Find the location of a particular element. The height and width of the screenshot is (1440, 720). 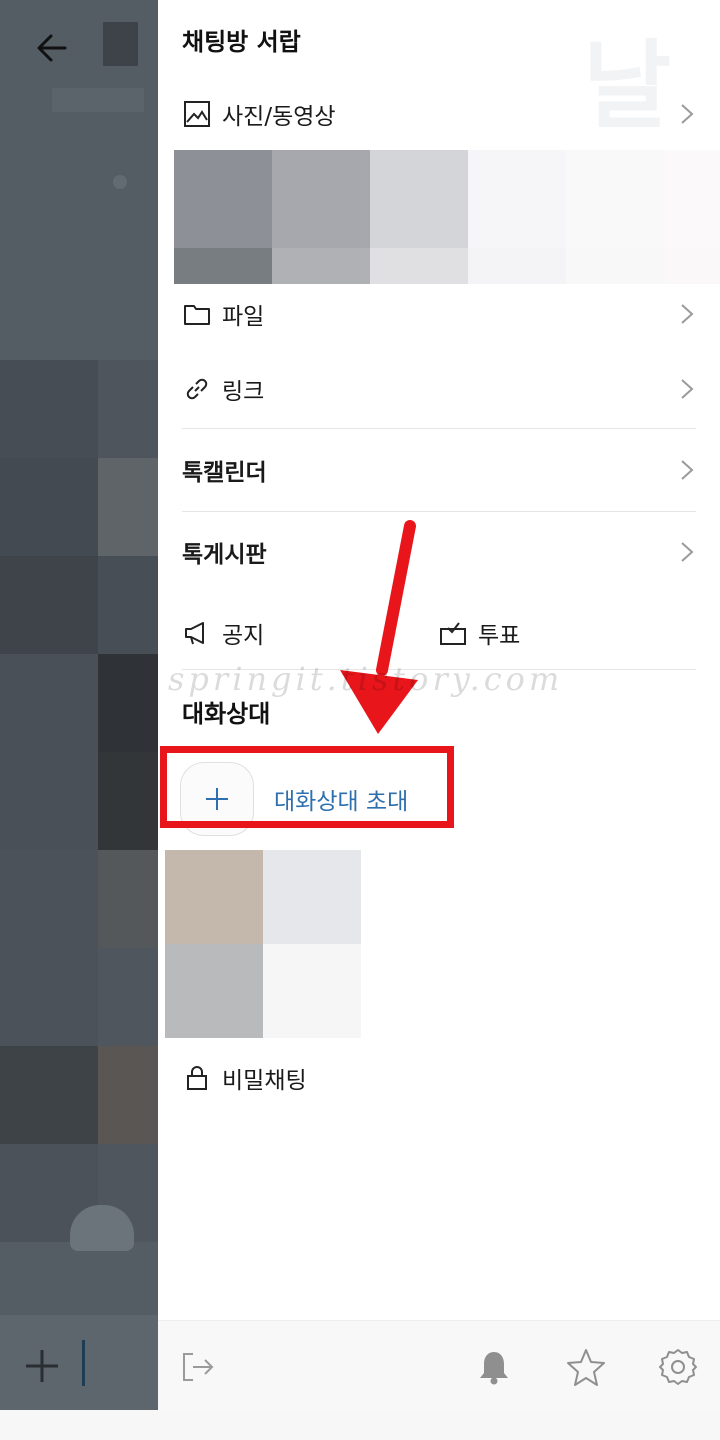

photo-thumbnails is located at coordinates (447, 217).